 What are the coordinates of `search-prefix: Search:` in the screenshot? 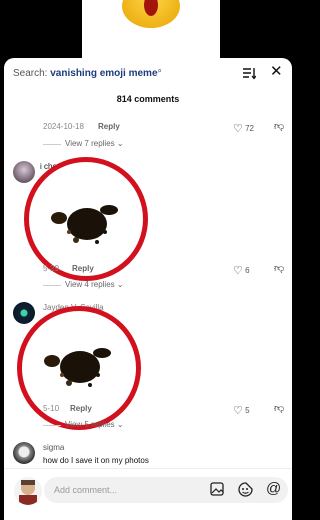 It's located at (30, 73).